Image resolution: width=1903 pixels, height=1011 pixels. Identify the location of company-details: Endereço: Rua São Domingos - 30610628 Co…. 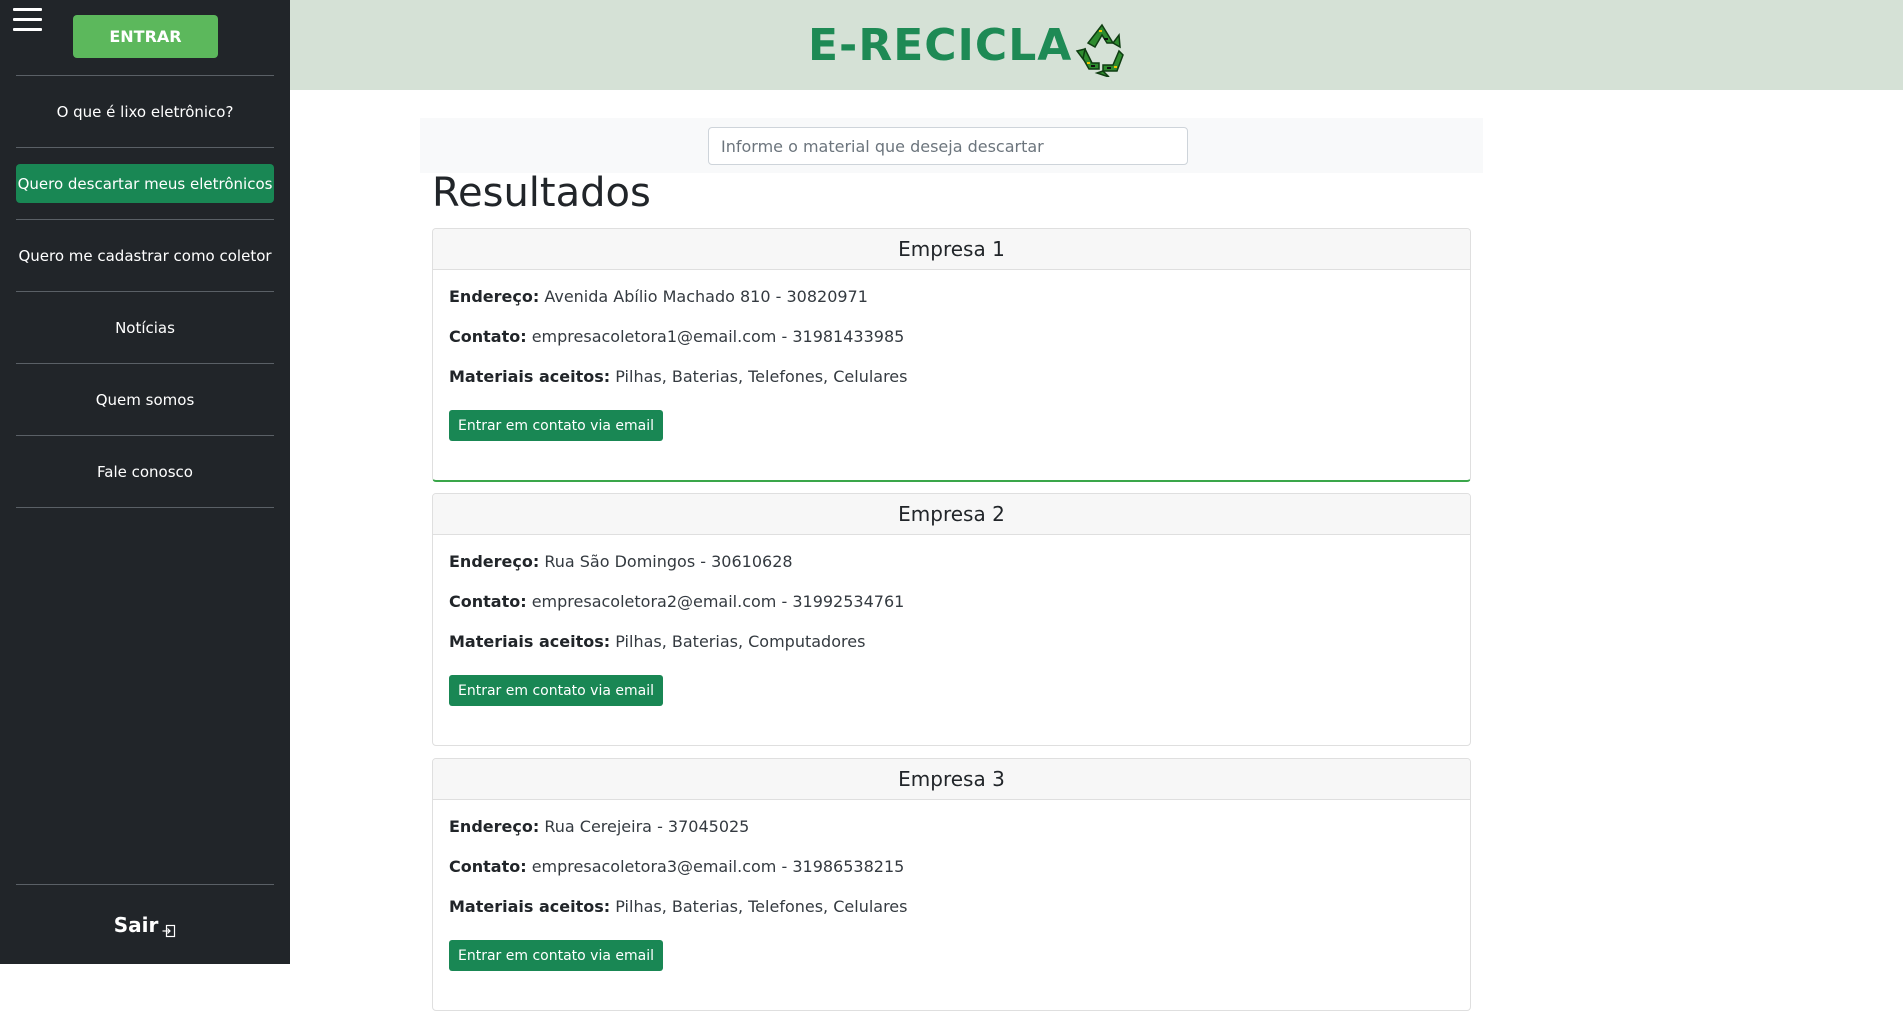
(951, 640).